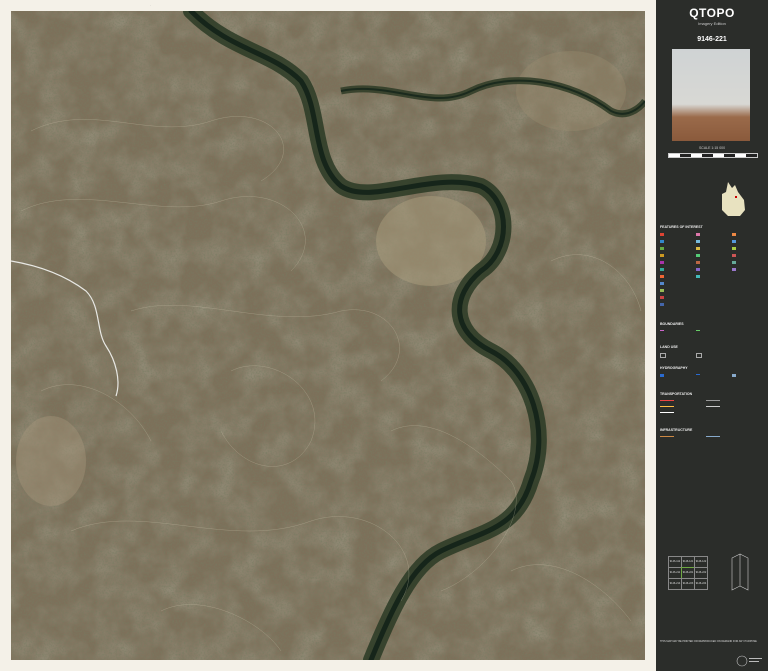 The height and width of the screenshot is (671, 768). I want to click on legend-heading: TRANSPORTATION, so click(676, 394).